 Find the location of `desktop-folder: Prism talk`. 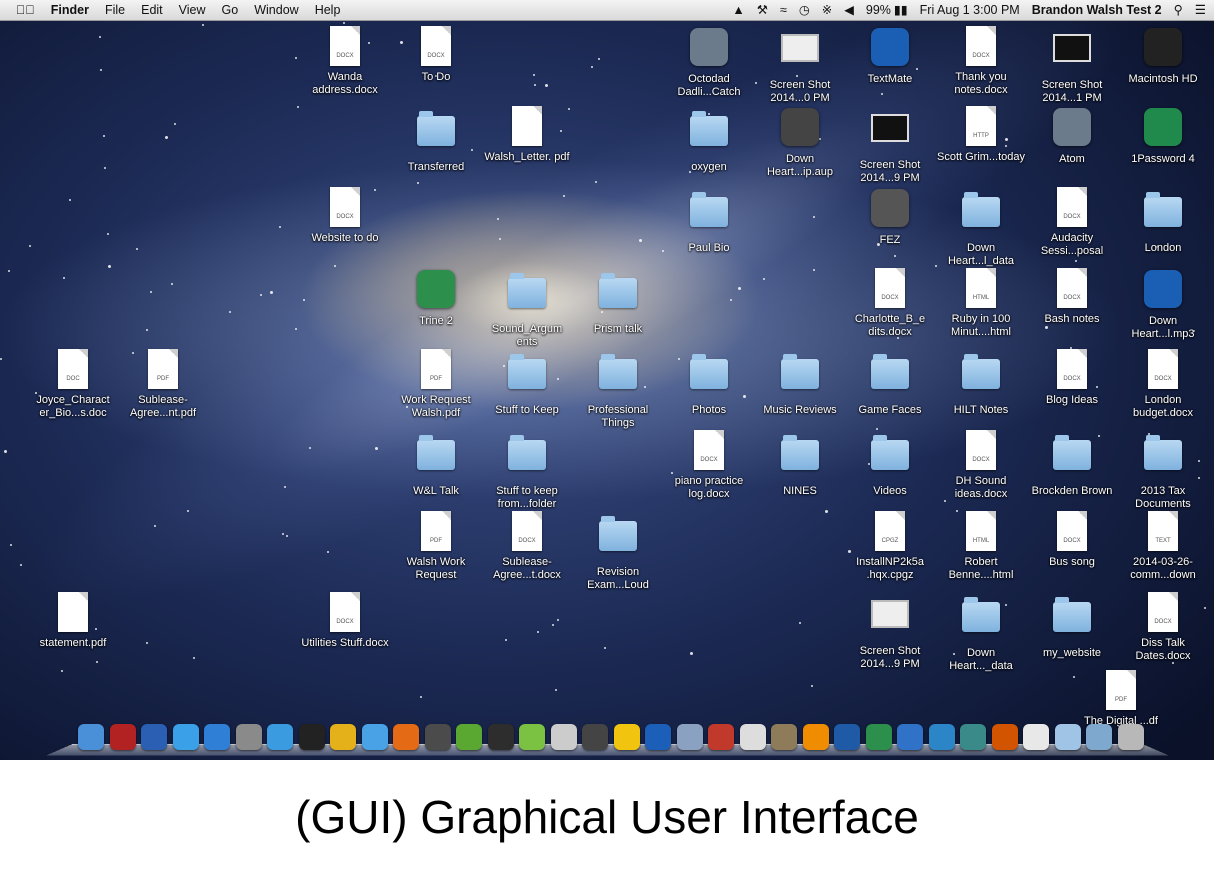

desktop-folder: Prism talk is located at coordinates (618, 302).